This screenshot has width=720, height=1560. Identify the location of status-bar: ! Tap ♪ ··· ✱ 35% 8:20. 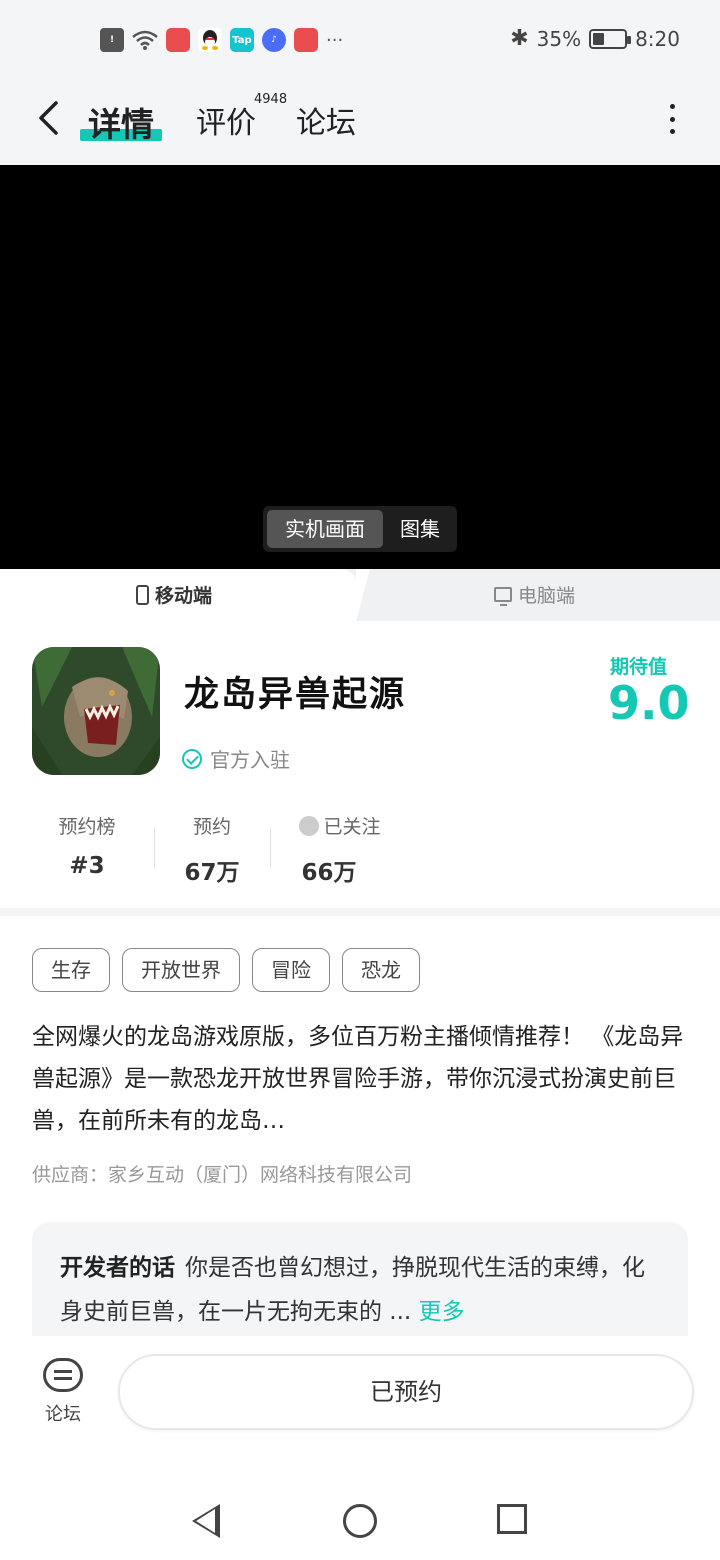
(360, 42).